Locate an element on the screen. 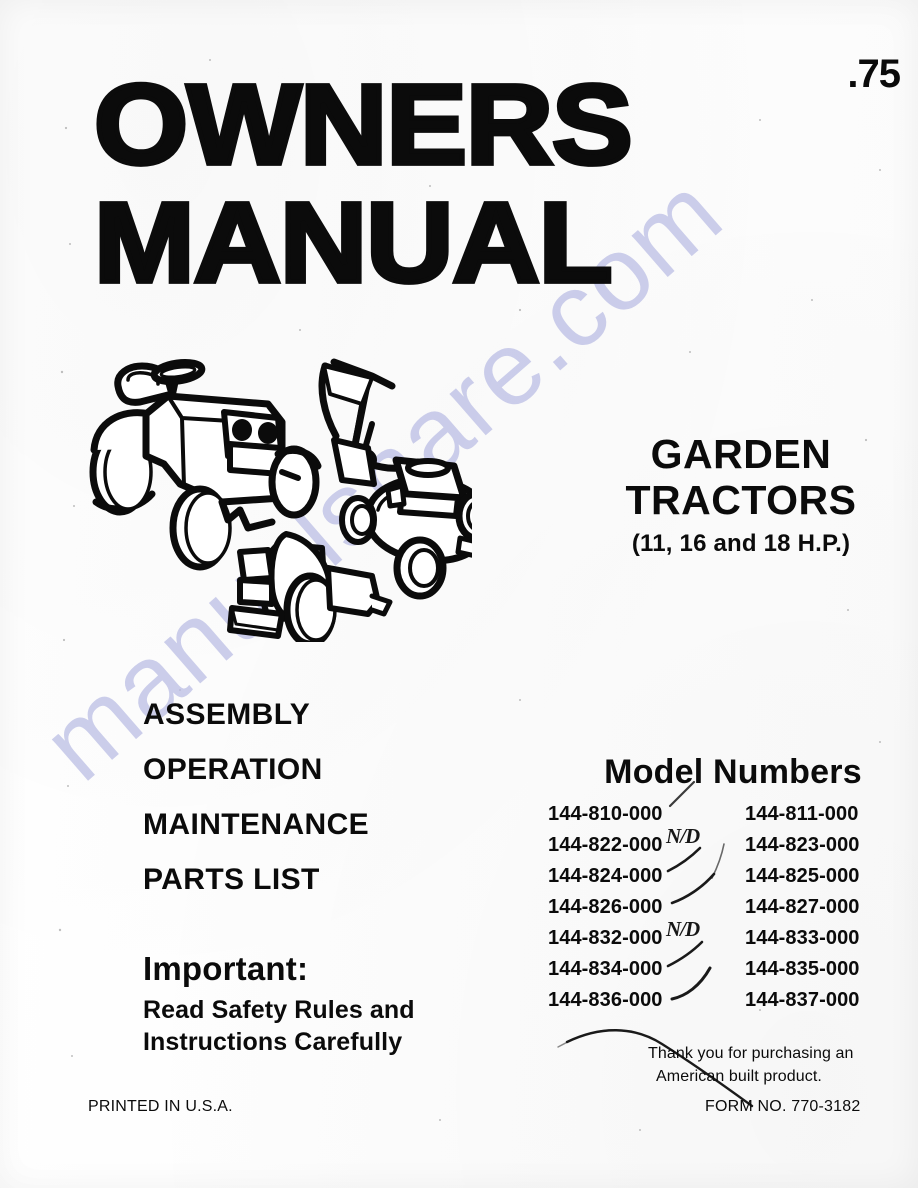 This screenshot has height=1188, width=918. model-number-right: 144-827-000 is located at coordinates (802, 907).